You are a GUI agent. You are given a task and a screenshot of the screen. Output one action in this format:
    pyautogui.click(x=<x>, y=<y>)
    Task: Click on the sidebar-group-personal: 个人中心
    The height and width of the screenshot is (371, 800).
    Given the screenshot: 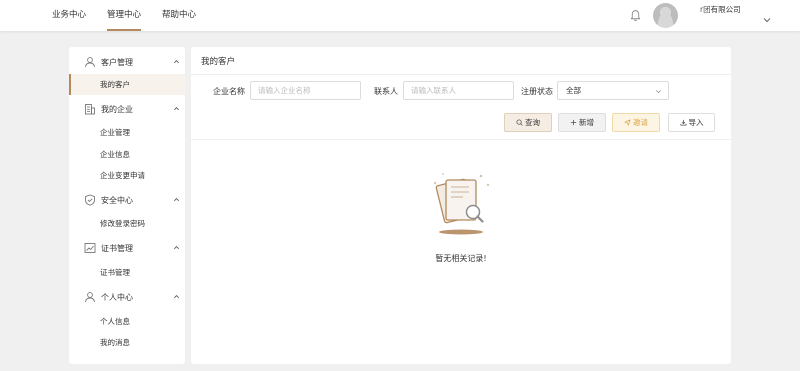 What is the action you would take?
    pyautogui.click(x=127, y=297)
    